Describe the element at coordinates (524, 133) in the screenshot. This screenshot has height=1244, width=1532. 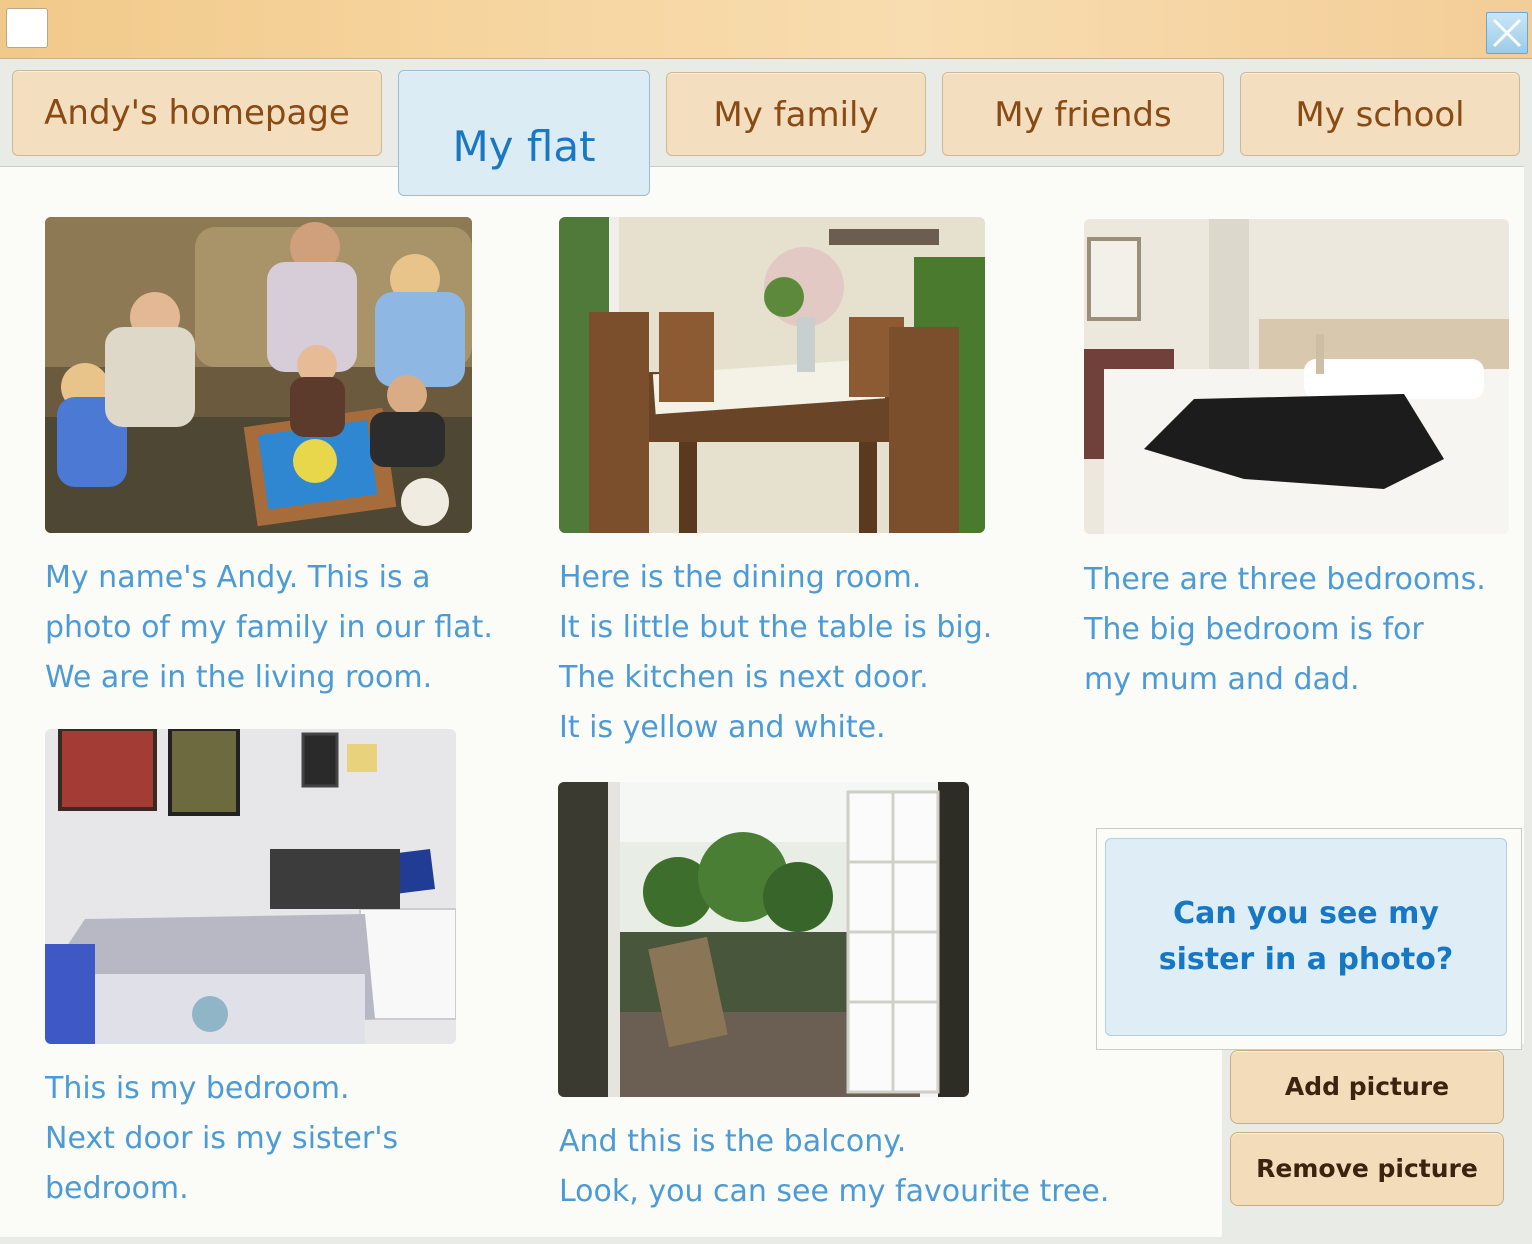
I see `tab-my-flat: My flat` at that location.